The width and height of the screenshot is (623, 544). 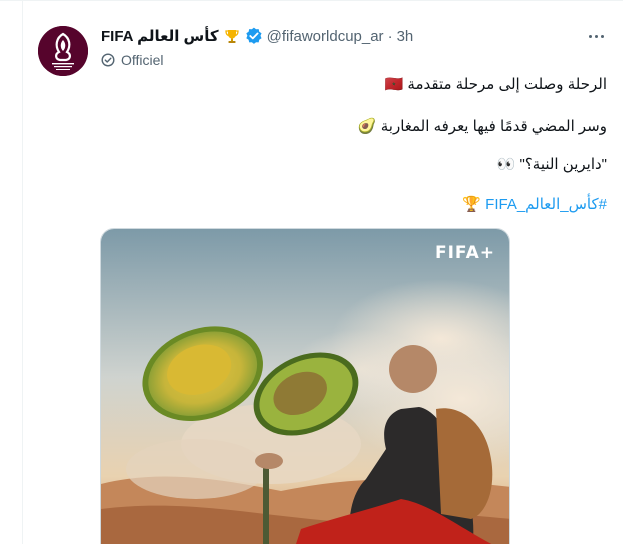 What do you see at coordinates (108, 60) in the screenshot?
I see `check-circle-icon` at bounding box center [108, 60].